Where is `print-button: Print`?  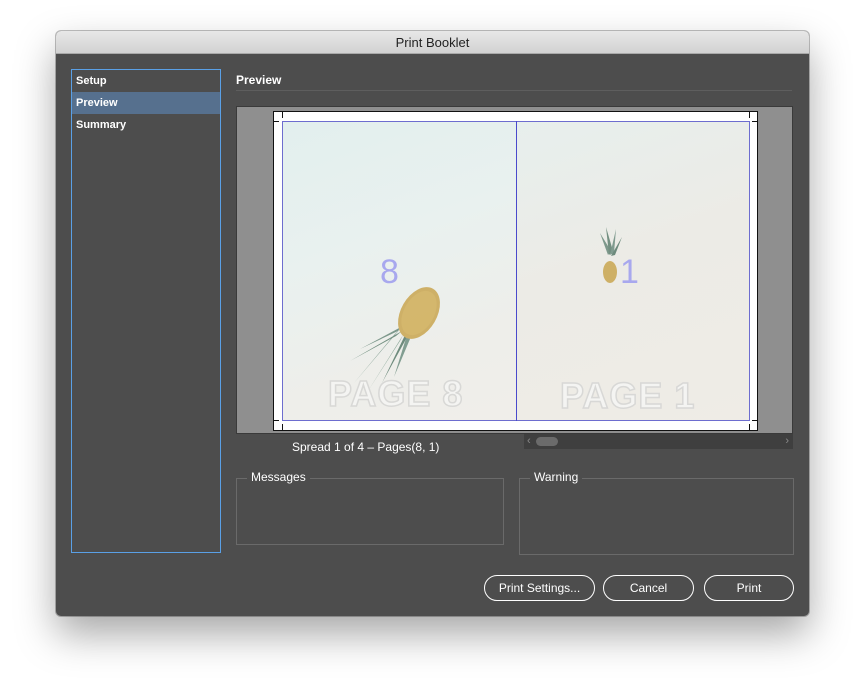 print-button: Print is located at coordinates (749, 588).